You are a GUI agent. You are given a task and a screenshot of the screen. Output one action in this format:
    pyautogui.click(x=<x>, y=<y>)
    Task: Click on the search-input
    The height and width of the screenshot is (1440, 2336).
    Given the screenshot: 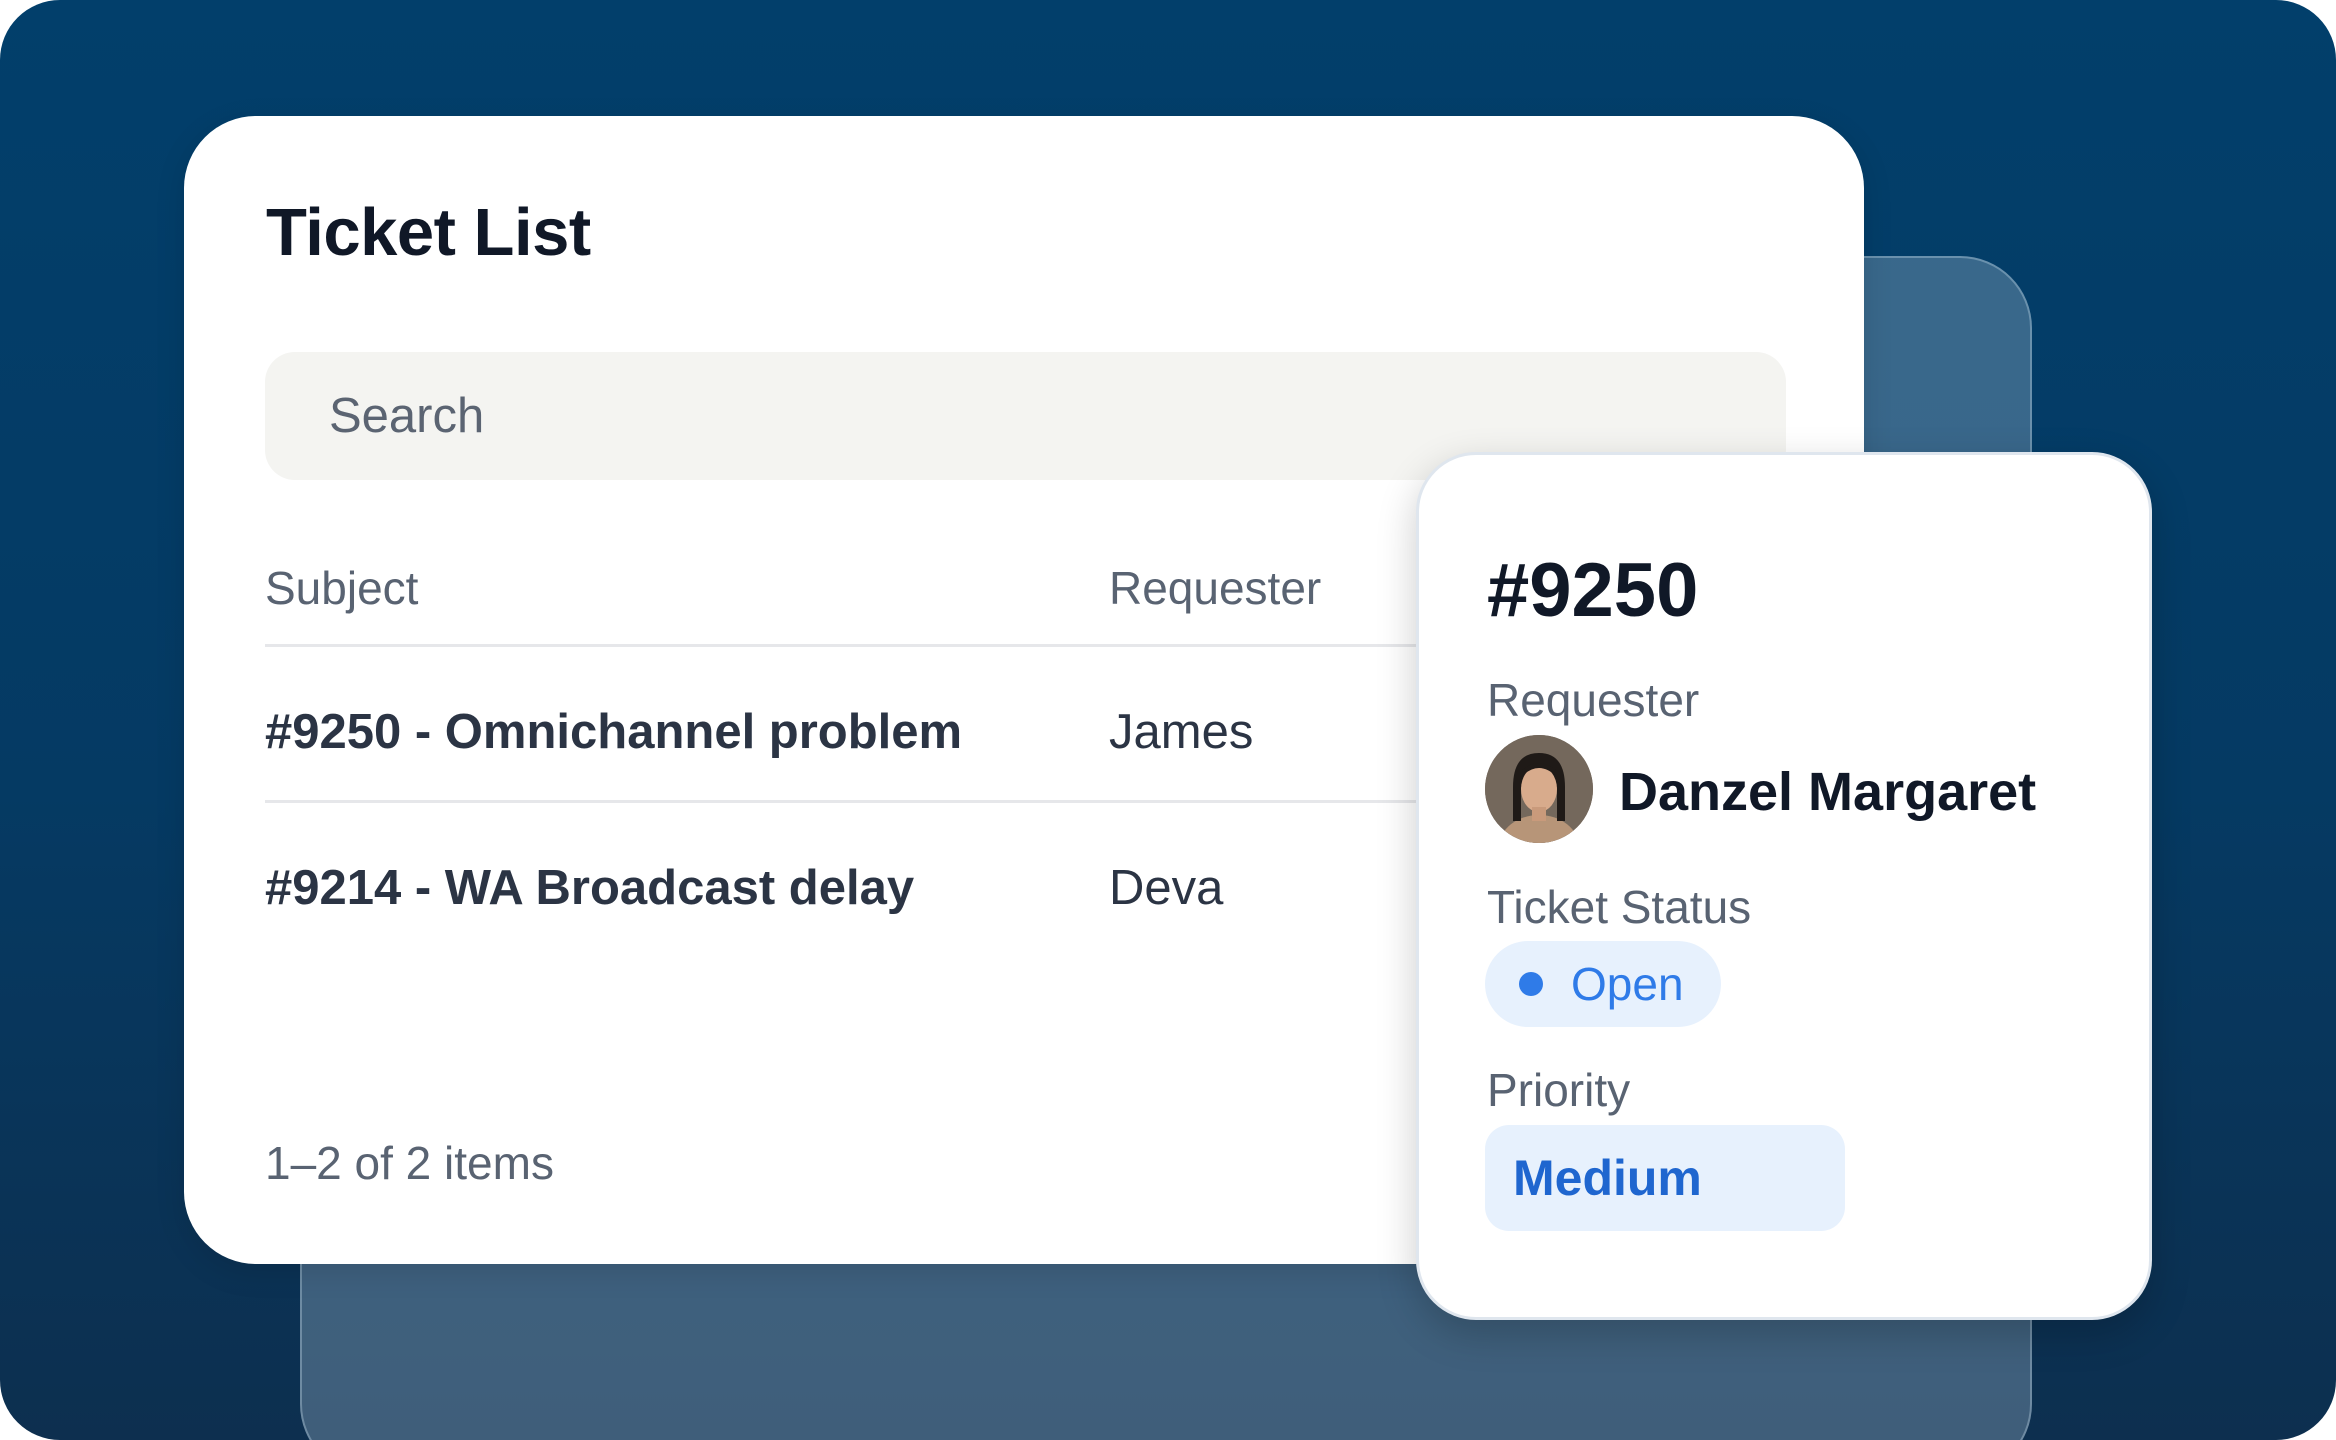 What is the action you would take?
    pyautogui.click(x=929, y=416)
    